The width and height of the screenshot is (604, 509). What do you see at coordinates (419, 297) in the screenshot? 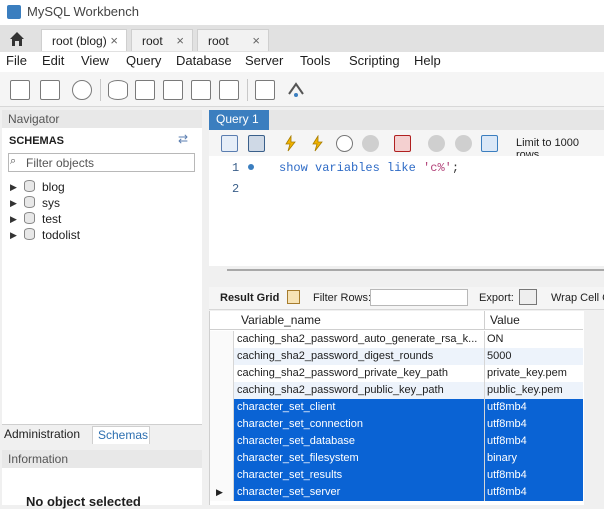
I see `filter-rows-input` at bounding box center [419, 297].